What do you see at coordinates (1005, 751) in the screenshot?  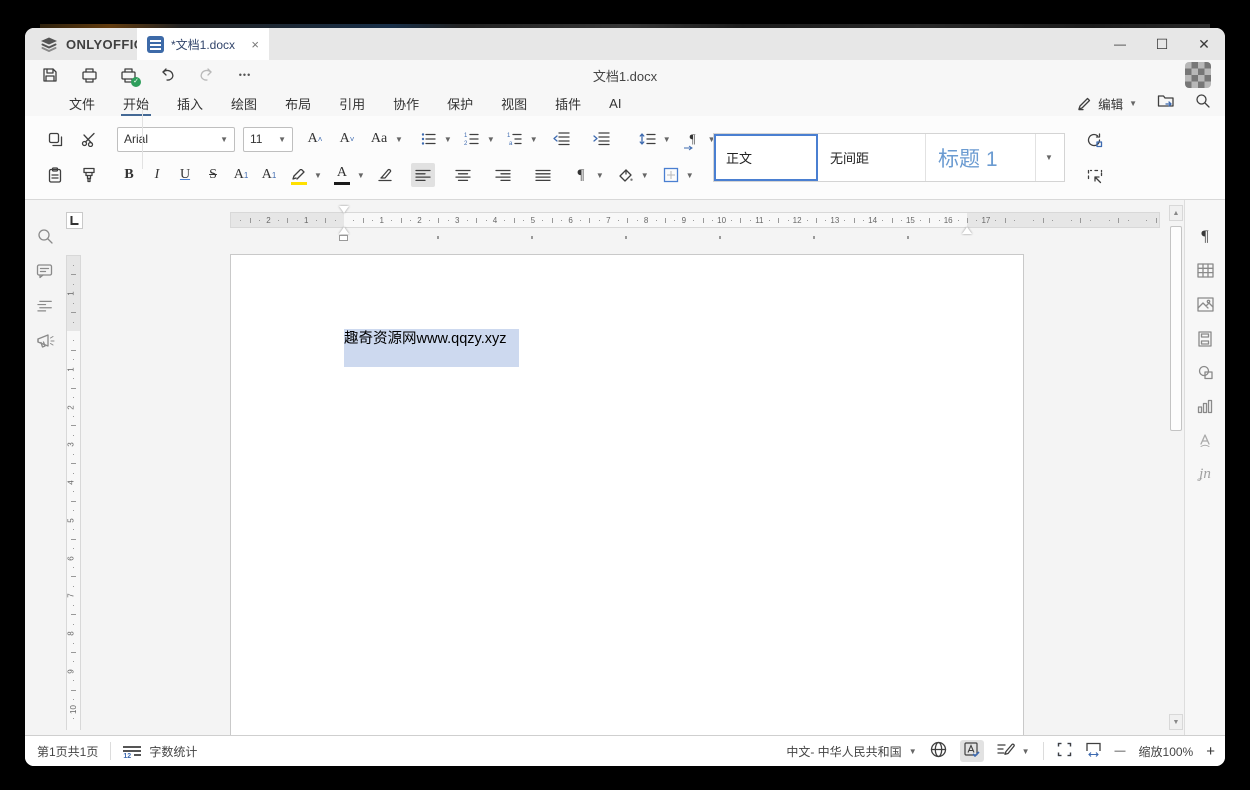 I see `track-changes-button` at bounding box center [1005, 751].